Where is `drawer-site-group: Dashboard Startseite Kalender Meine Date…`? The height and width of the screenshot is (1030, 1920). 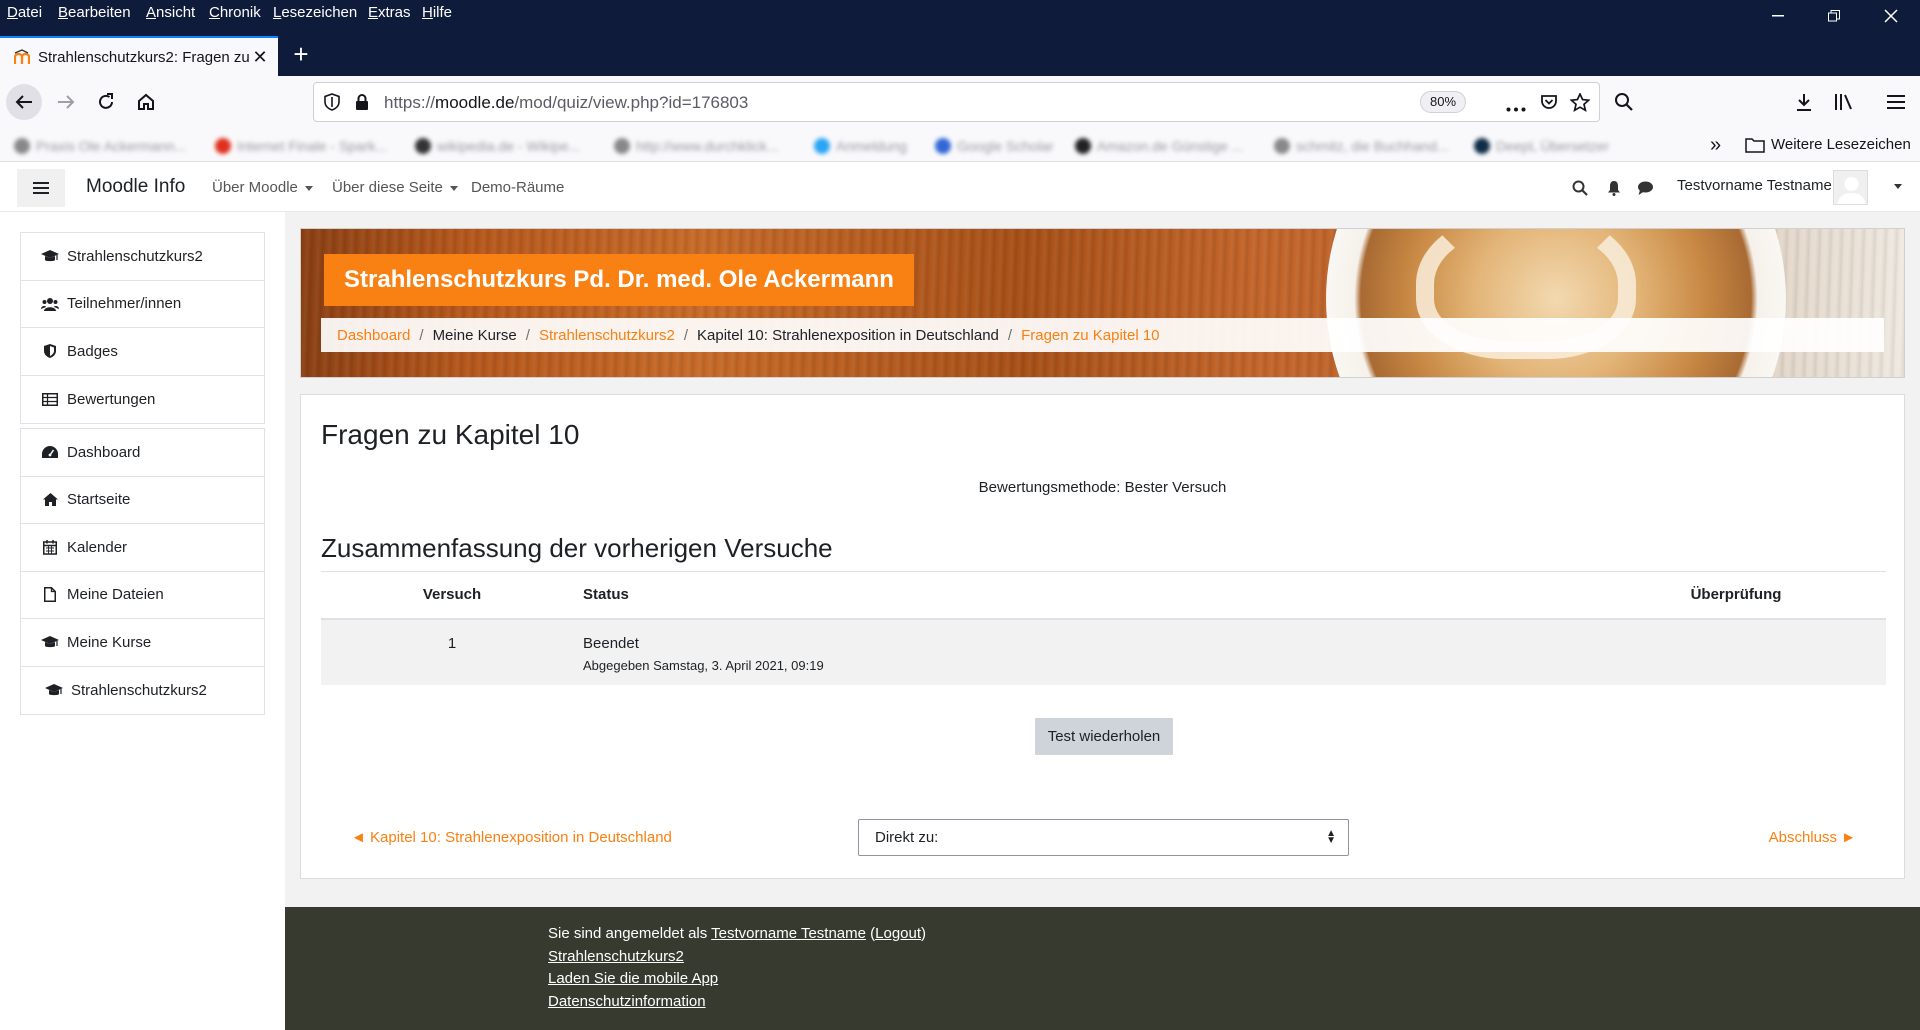
drawer-site-group: Dashboard Startseite Kalender Meine Date… is located at coordinates (142, 571).